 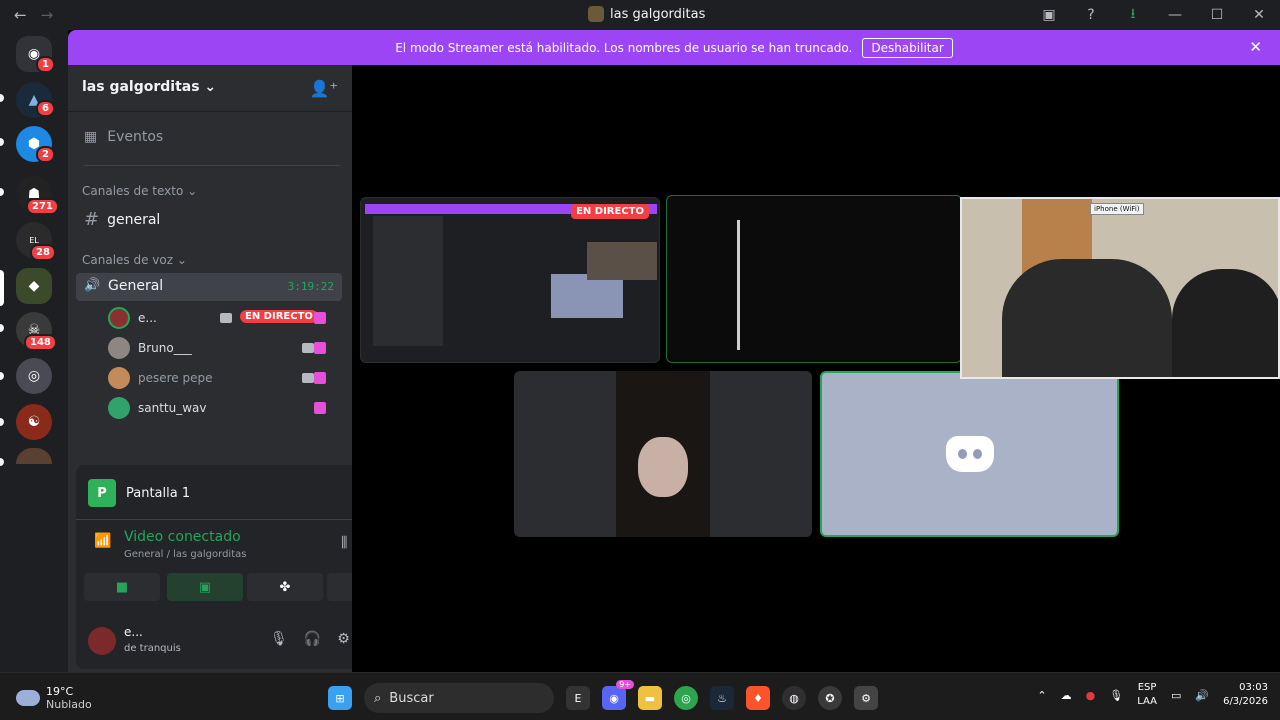 I want to click on search-icon: ⌕, so click(x=378, y=698).